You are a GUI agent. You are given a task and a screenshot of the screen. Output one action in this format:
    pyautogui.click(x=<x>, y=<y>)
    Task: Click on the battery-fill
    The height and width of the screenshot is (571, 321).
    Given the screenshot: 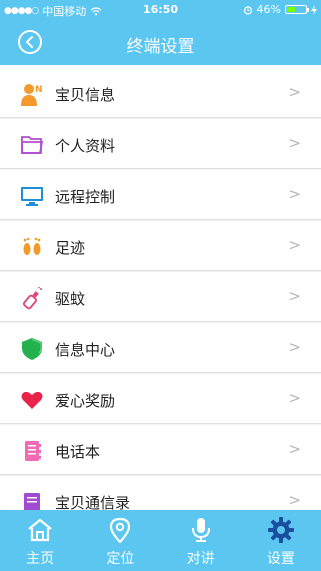 What is the action you would take?
    pyautogui.click(x=291, y=9)
    